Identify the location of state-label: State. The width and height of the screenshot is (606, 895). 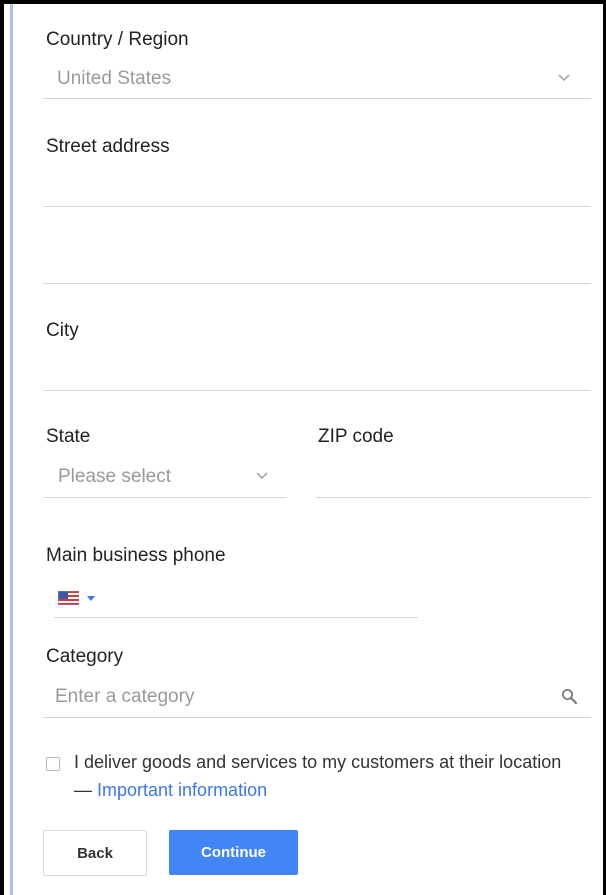
(68, 436).